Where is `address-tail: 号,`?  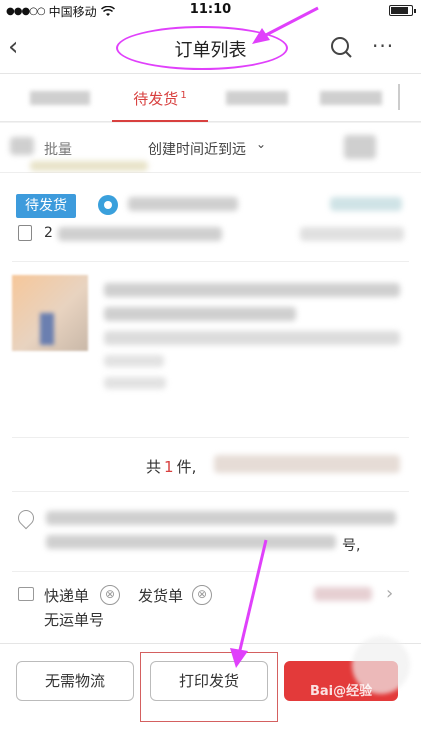
address-tail: 号, is located at coordinates (351, 546).